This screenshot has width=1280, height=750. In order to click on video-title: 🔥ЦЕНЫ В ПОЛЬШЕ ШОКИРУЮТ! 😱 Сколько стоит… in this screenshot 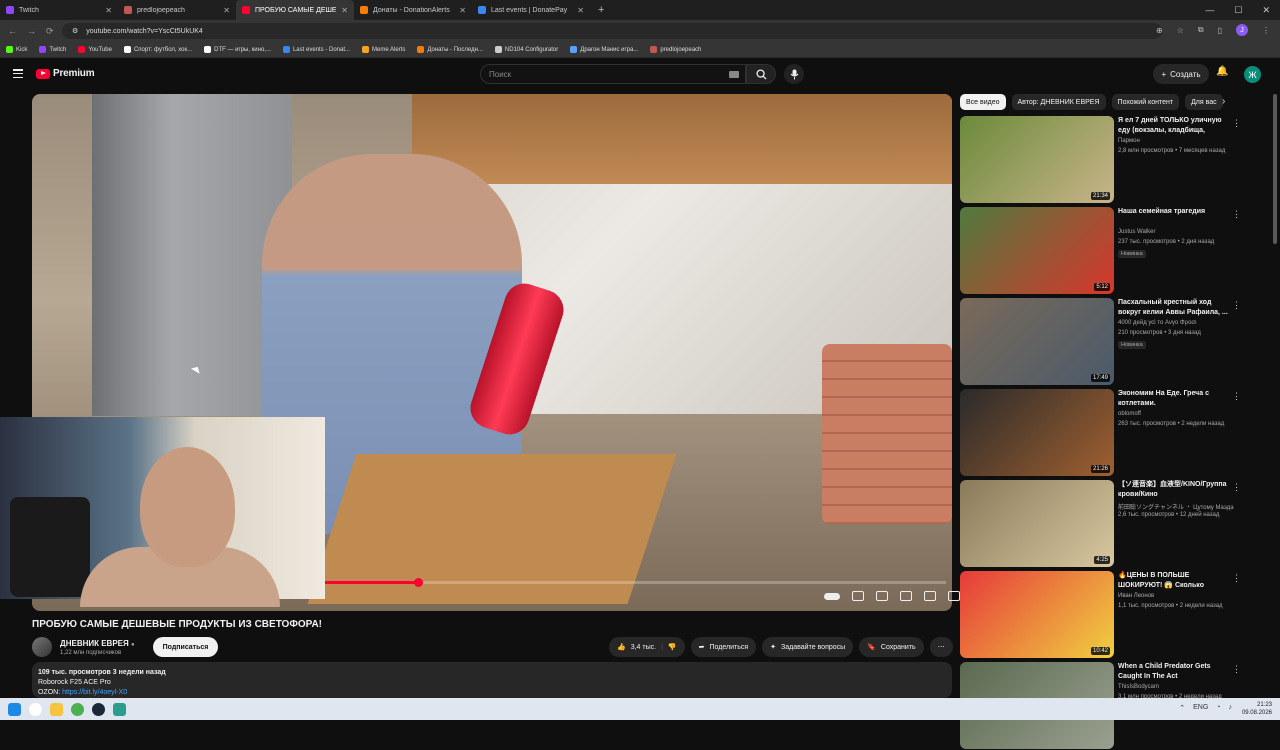, I will do `click(1174, 581)`.